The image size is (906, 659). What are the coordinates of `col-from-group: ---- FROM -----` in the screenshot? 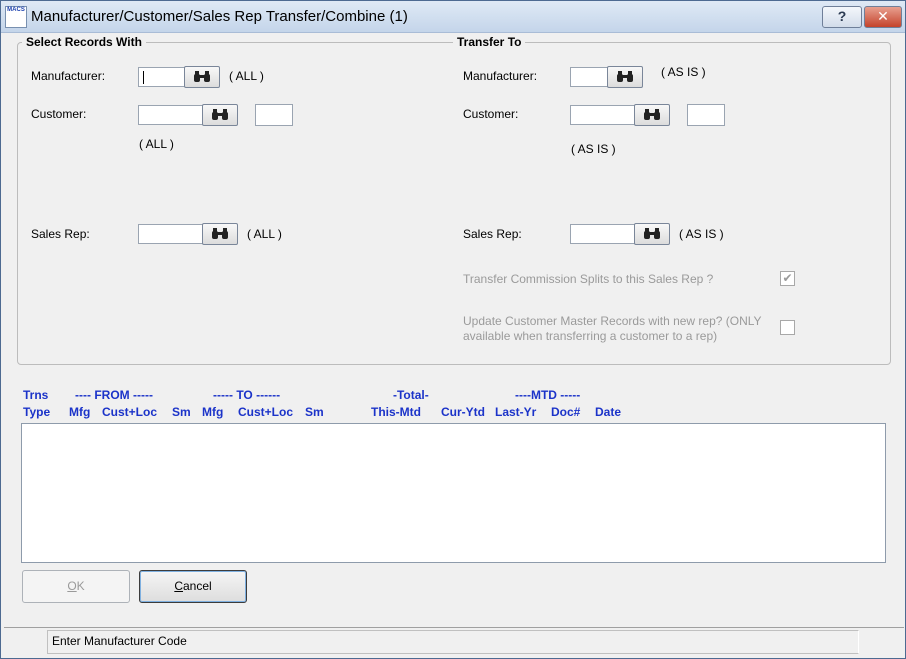 It's located at (114, 395).